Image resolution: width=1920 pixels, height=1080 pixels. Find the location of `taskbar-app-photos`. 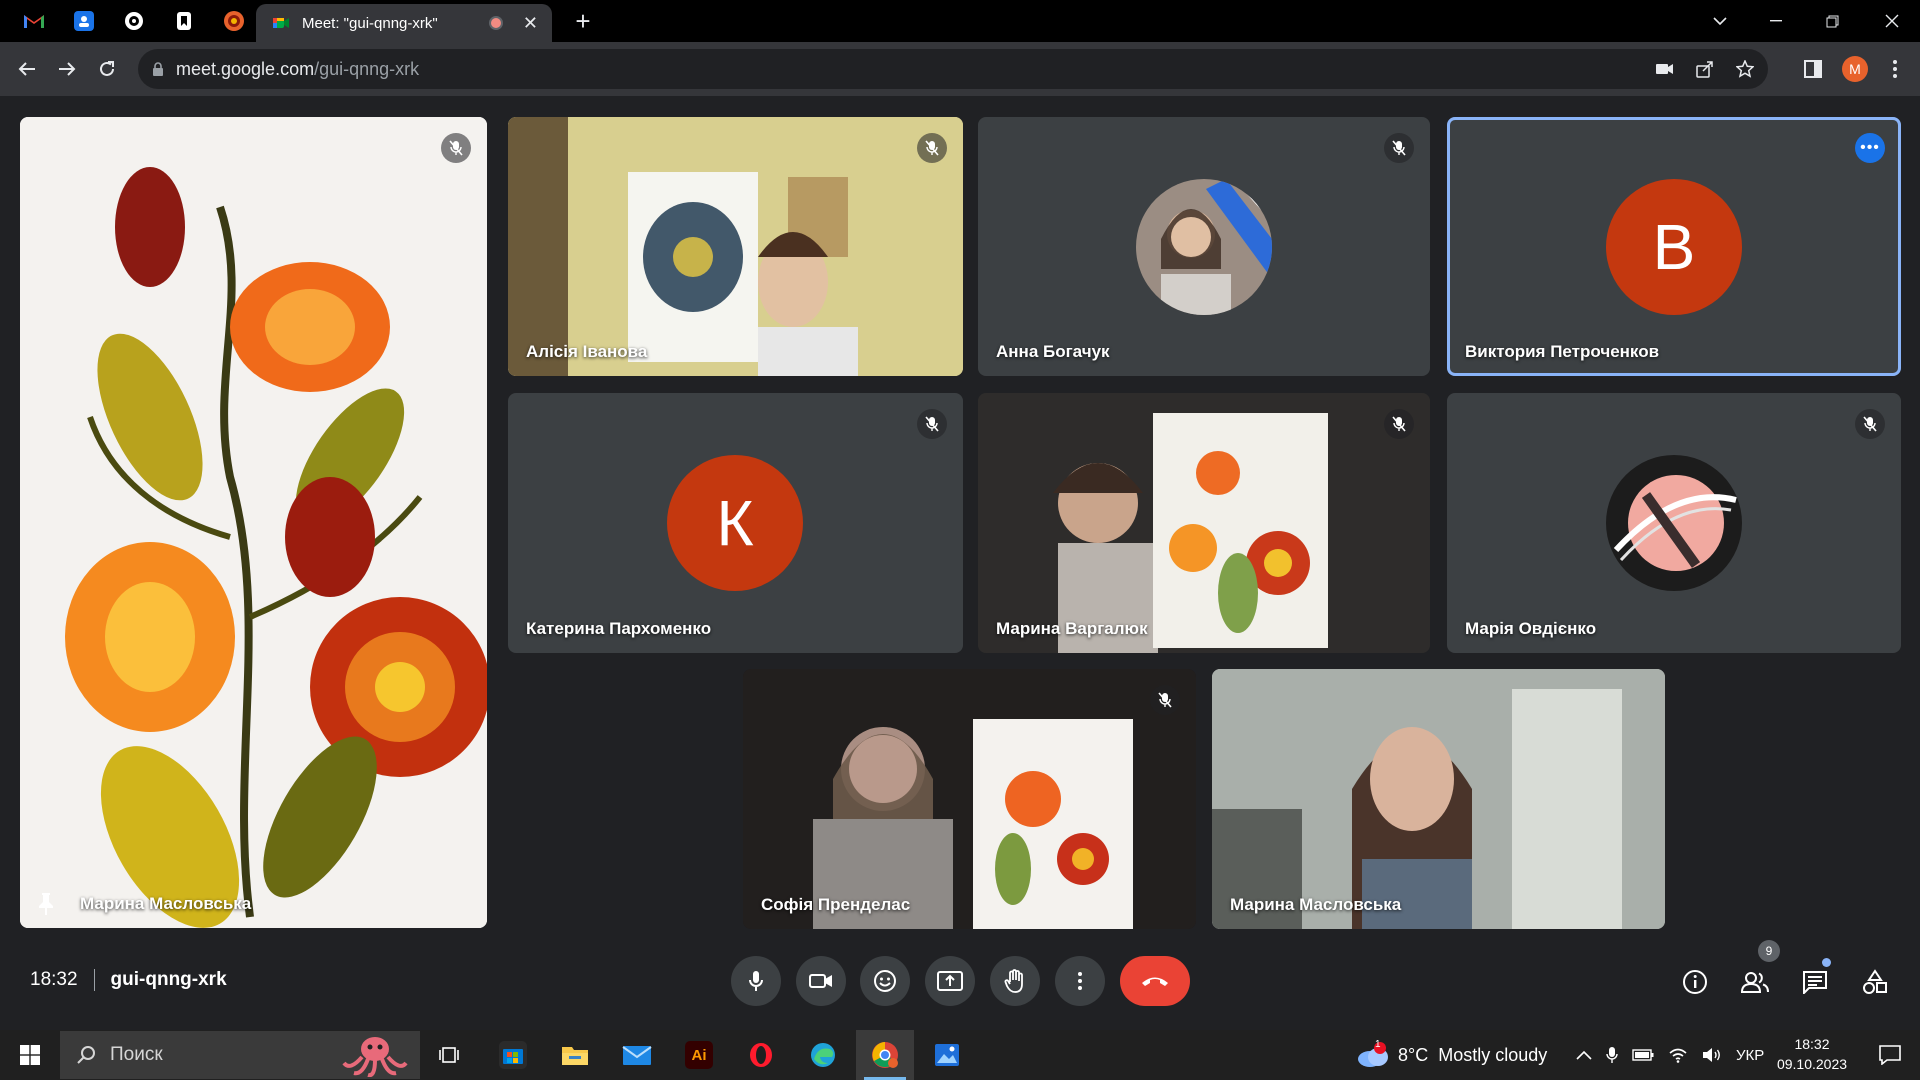

taskbar-app-photos is located at coordinates (947, 1055).